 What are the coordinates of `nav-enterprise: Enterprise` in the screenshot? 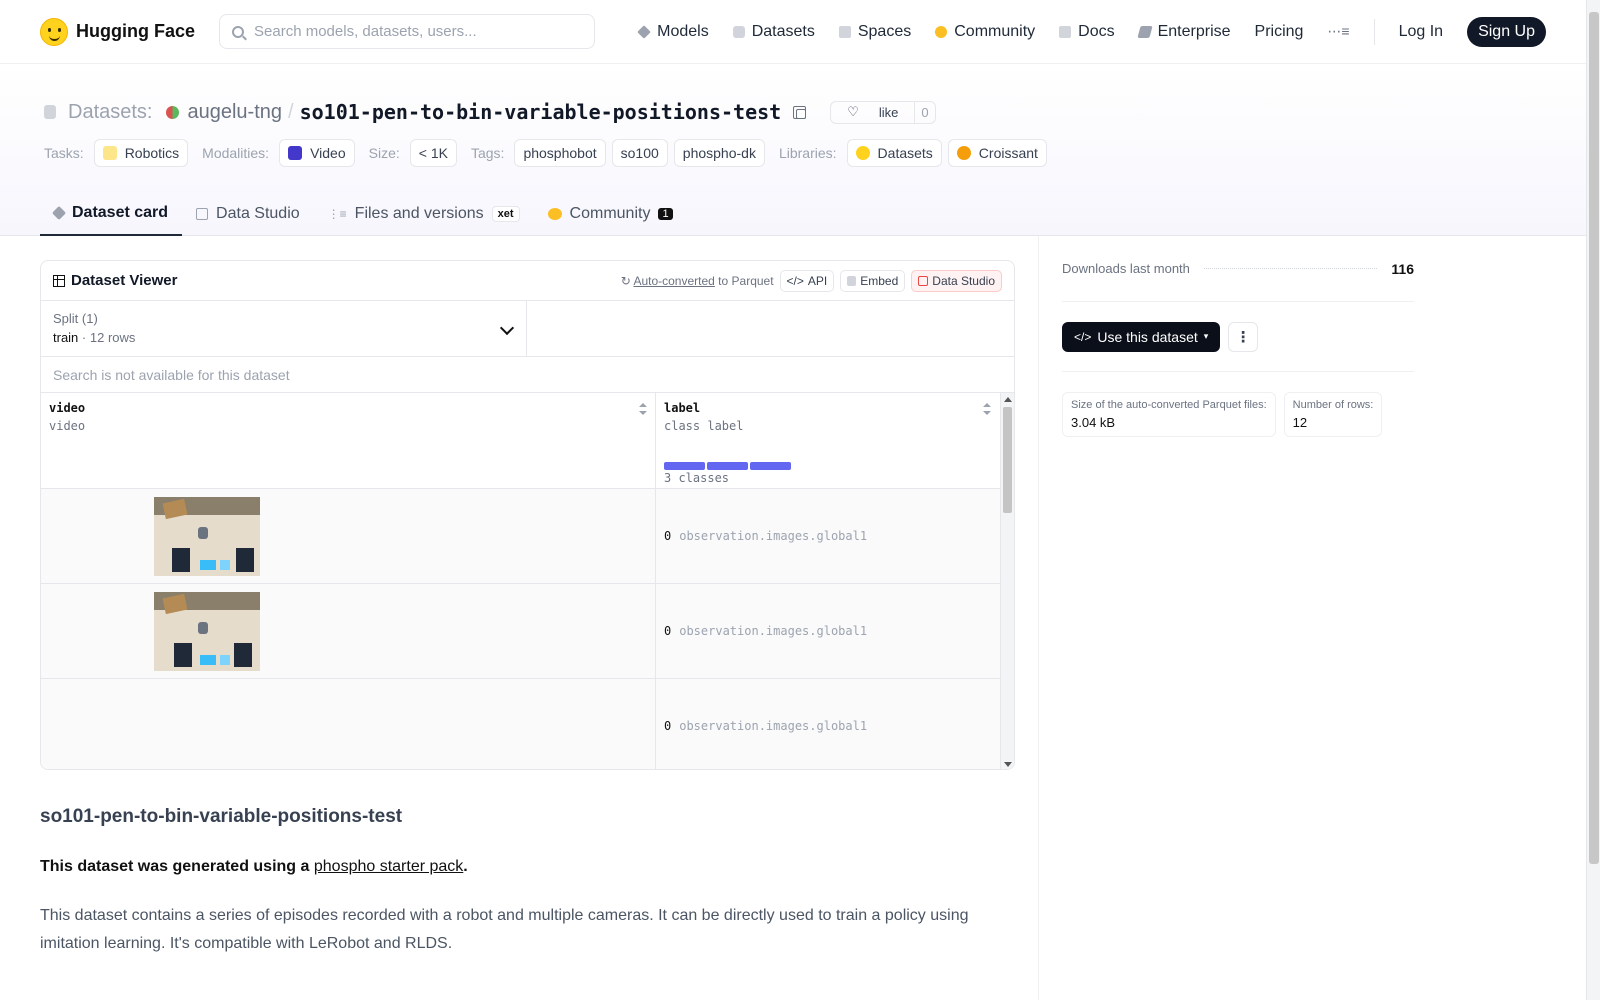 It's located at (1183, 32).